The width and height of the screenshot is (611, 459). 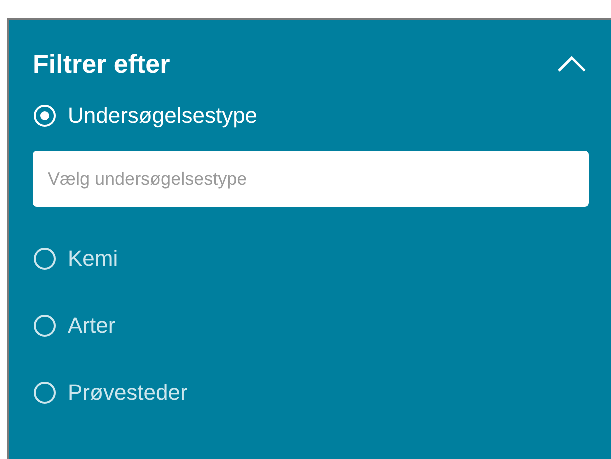 I want to click on chevron-icon, so click(x=572, y=64).